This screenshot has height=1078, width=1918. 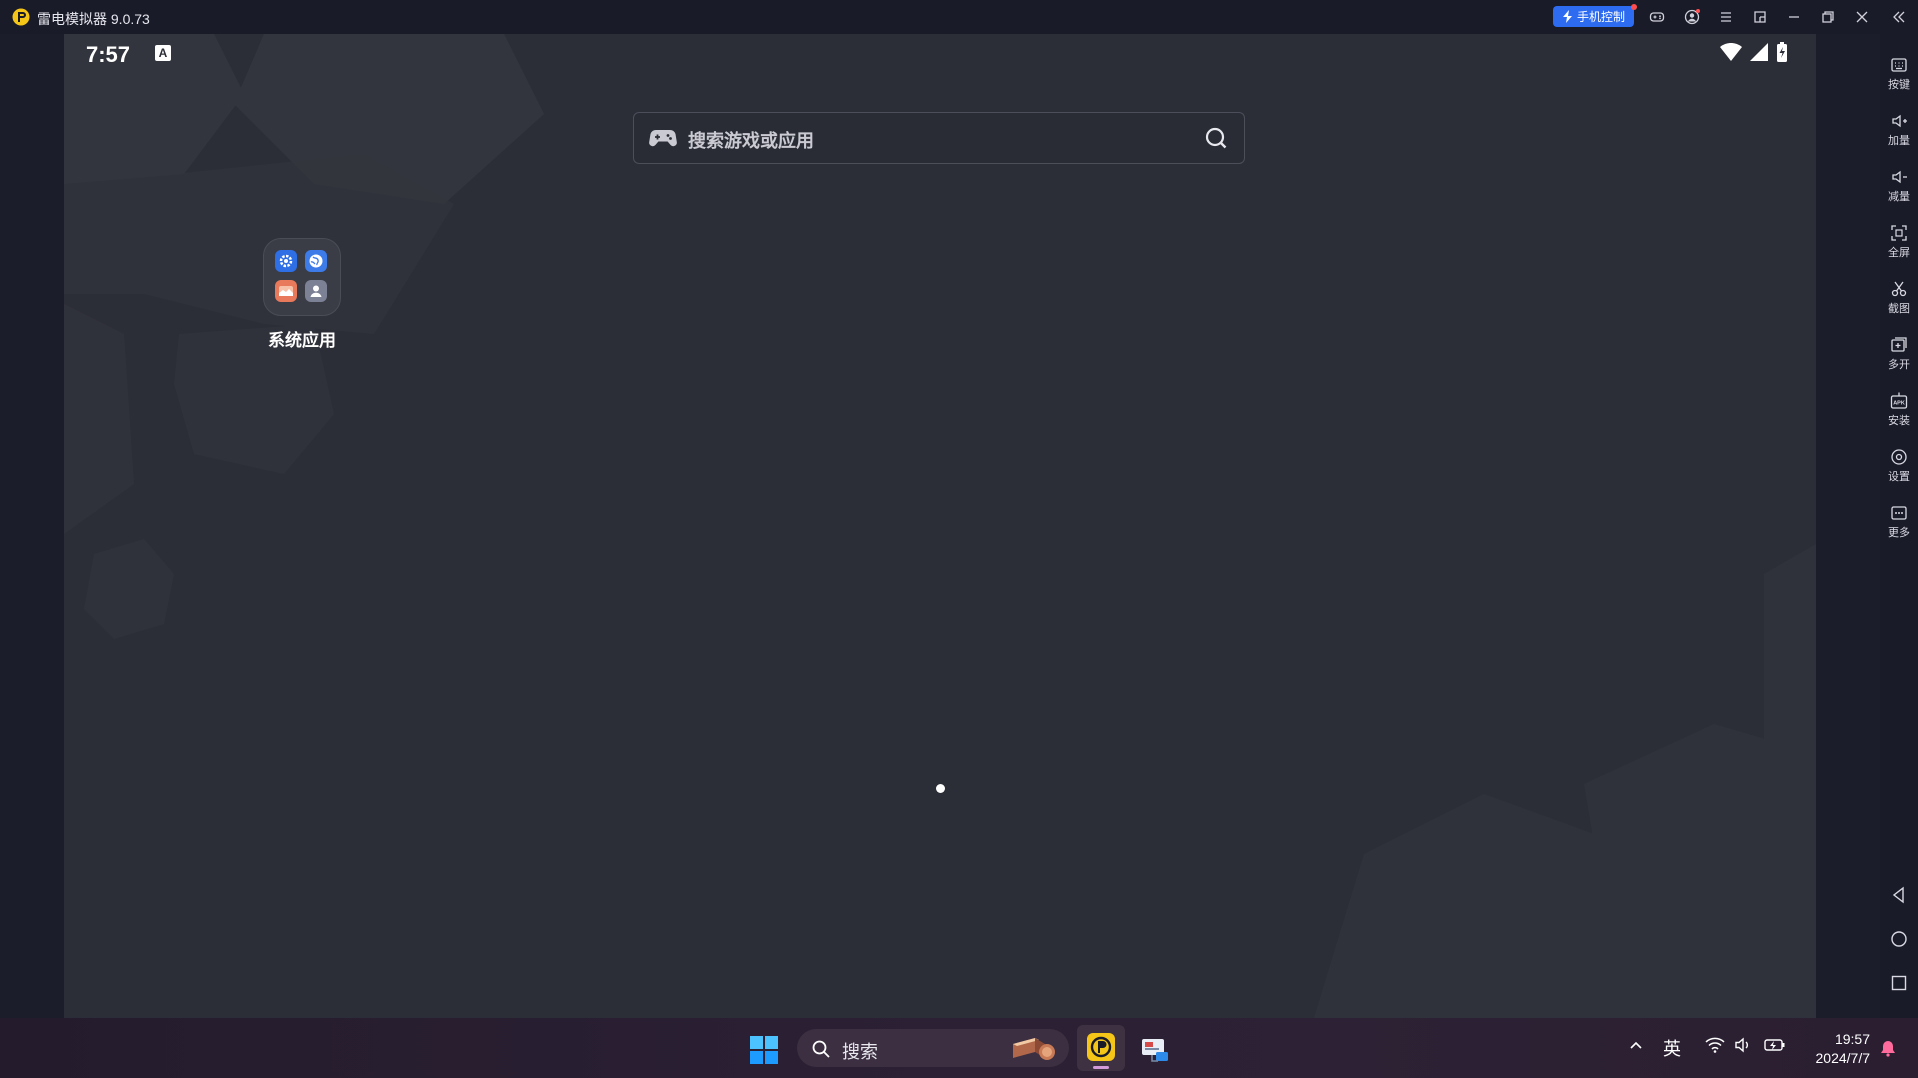 I want to click on collapse-sidebar-button, so click(x=1899, y=17).